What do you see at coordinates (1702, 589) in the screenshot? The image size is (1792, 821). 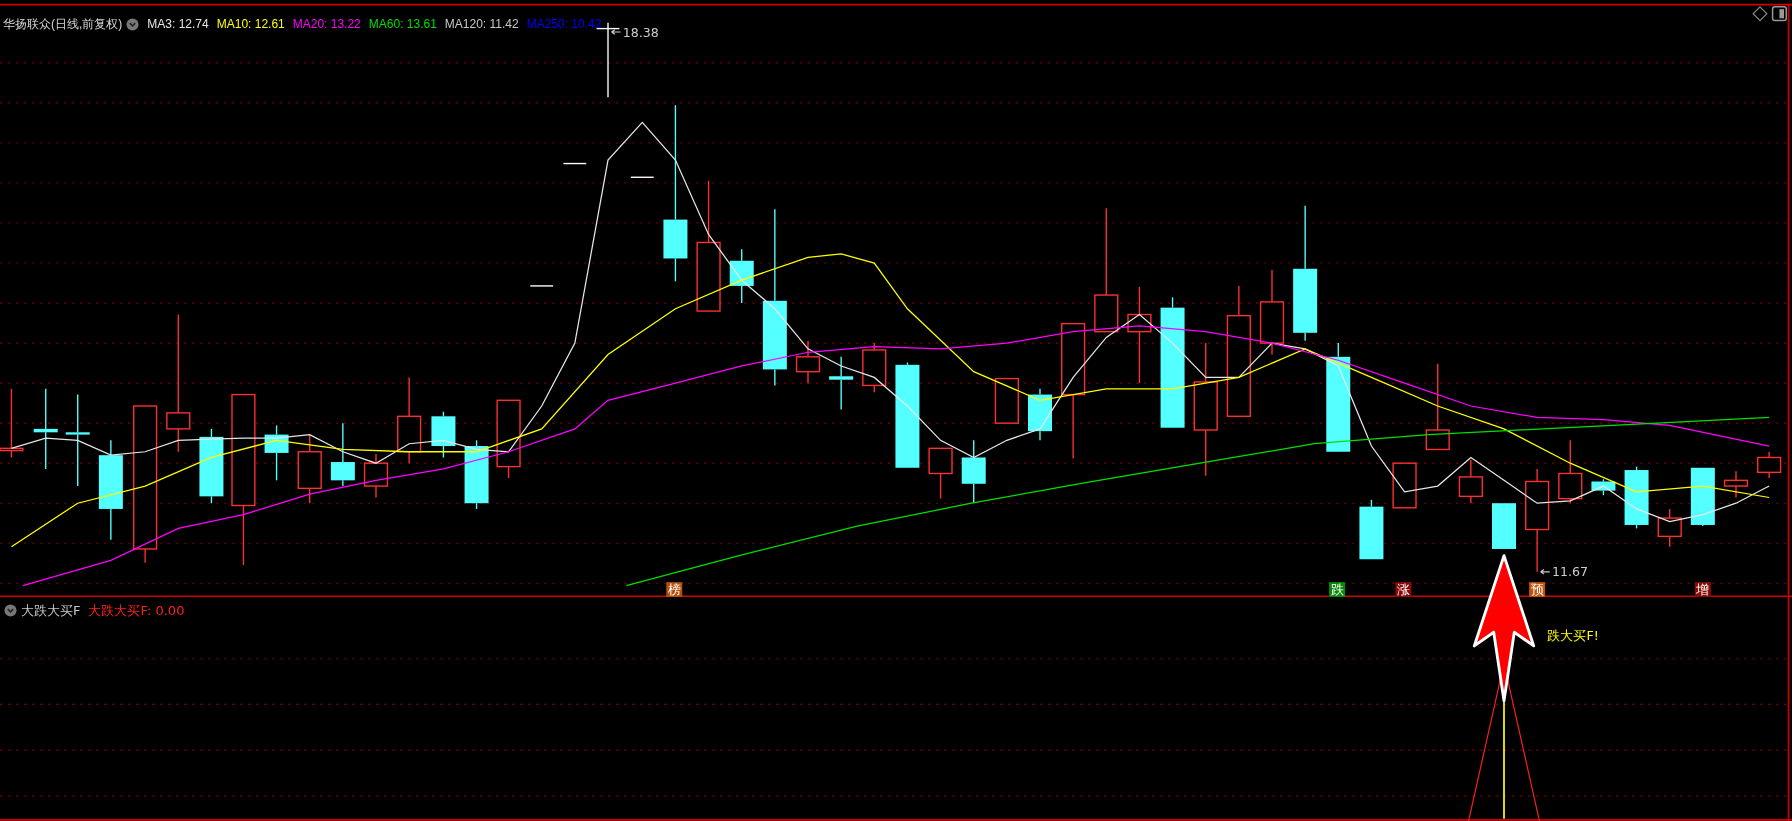 I see `signal-tag: 增` at bounding box center [1702, 589].